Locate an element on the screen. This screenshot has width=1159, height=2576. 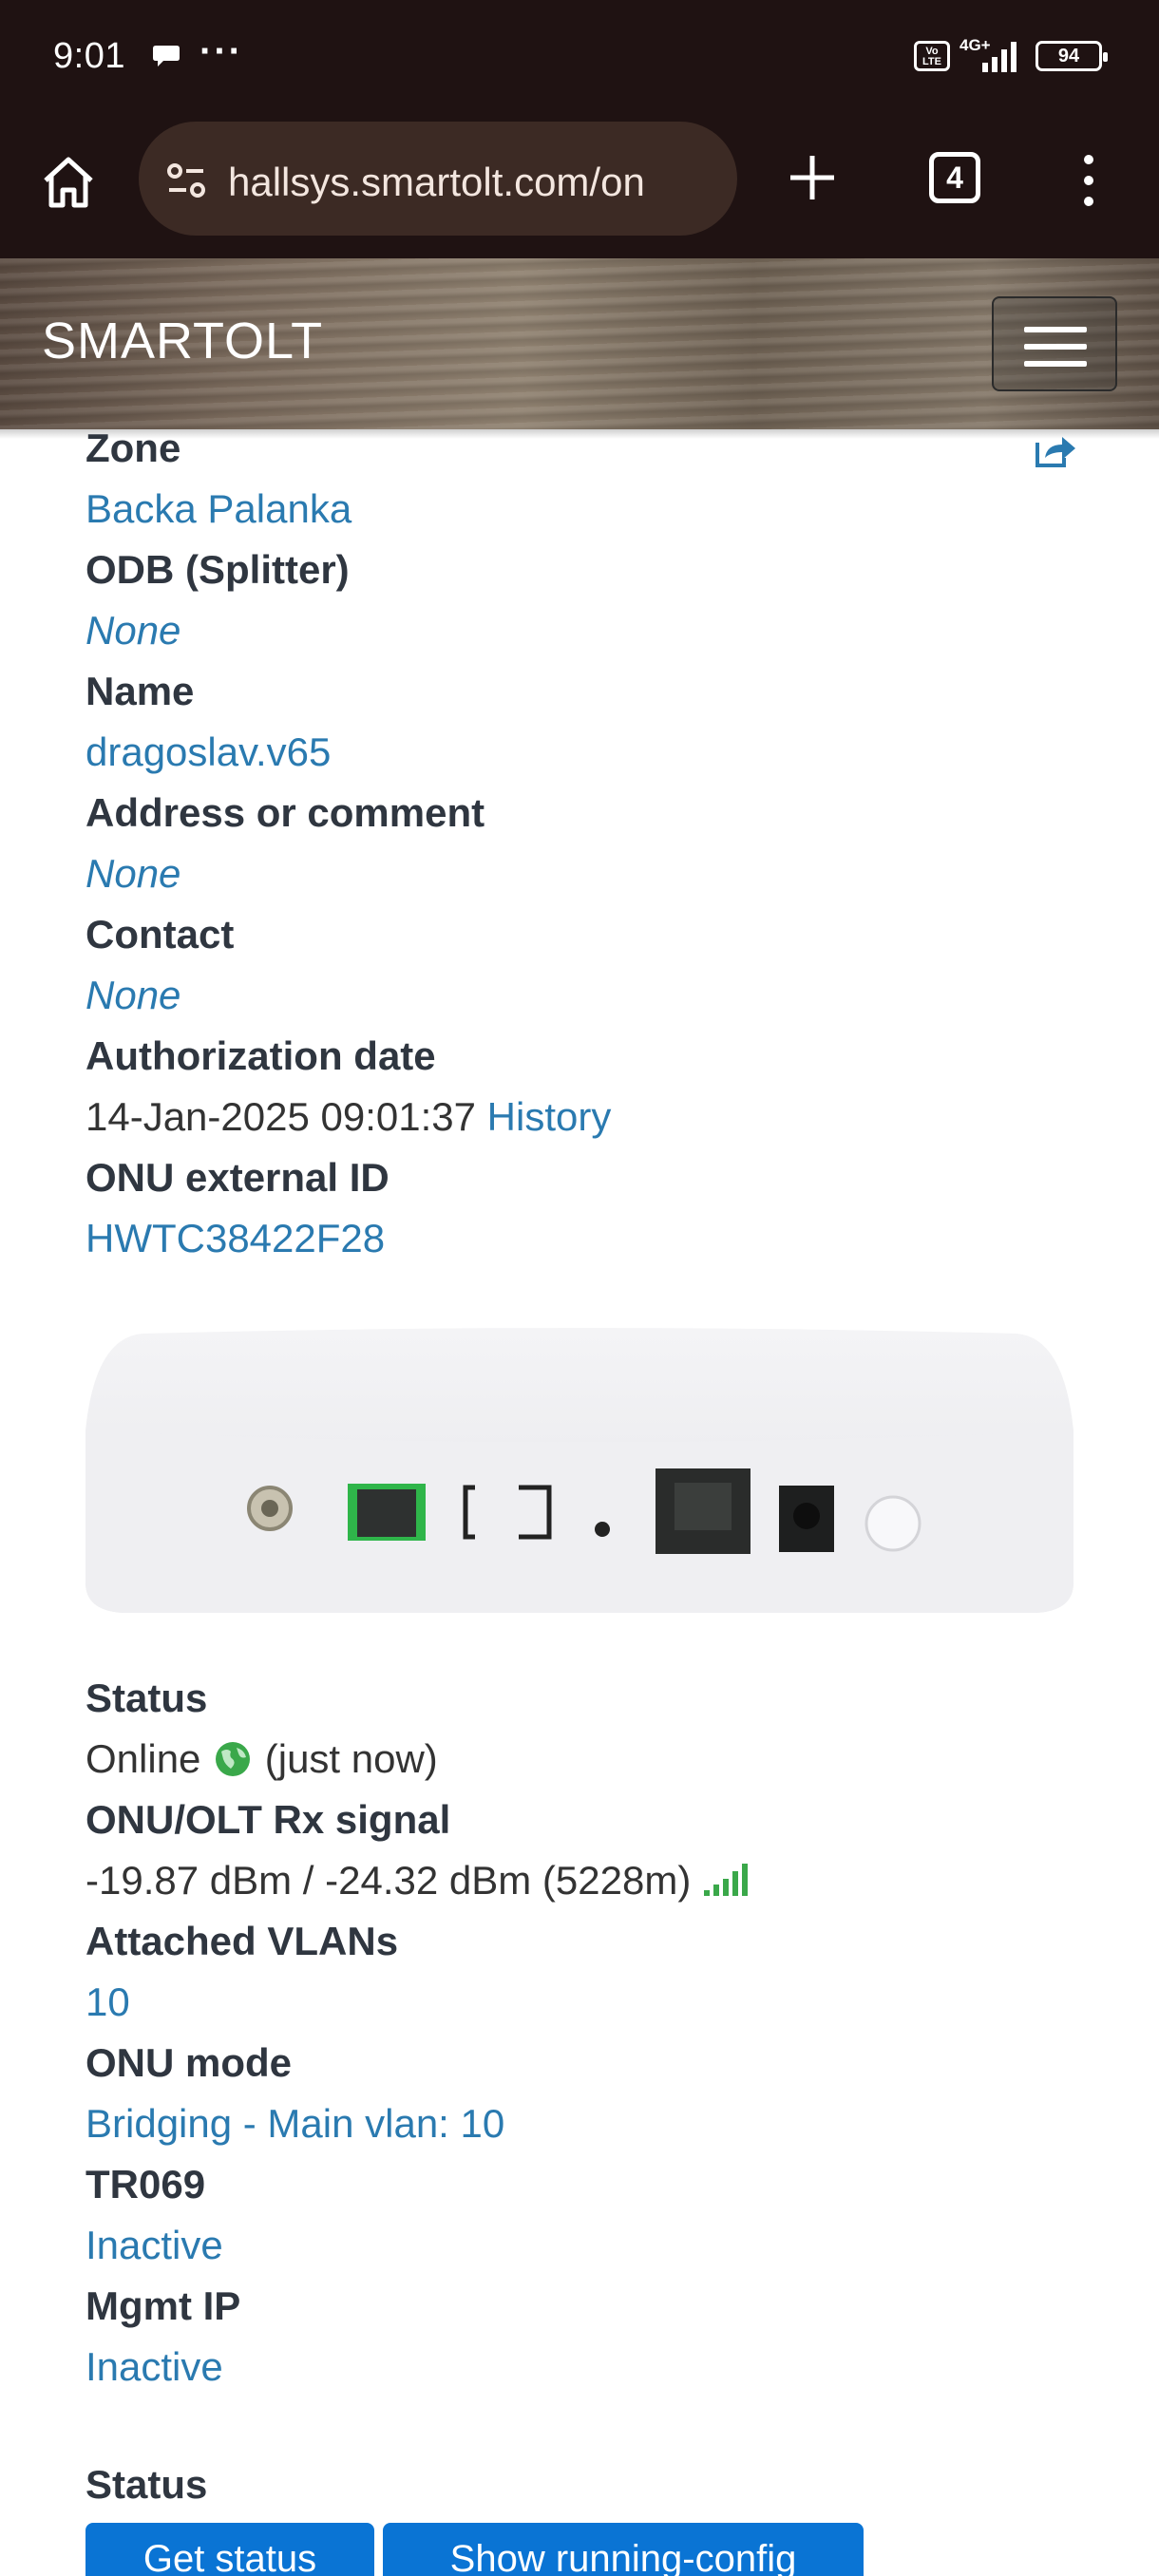
address-value: None is located at coordinates (584, 873).